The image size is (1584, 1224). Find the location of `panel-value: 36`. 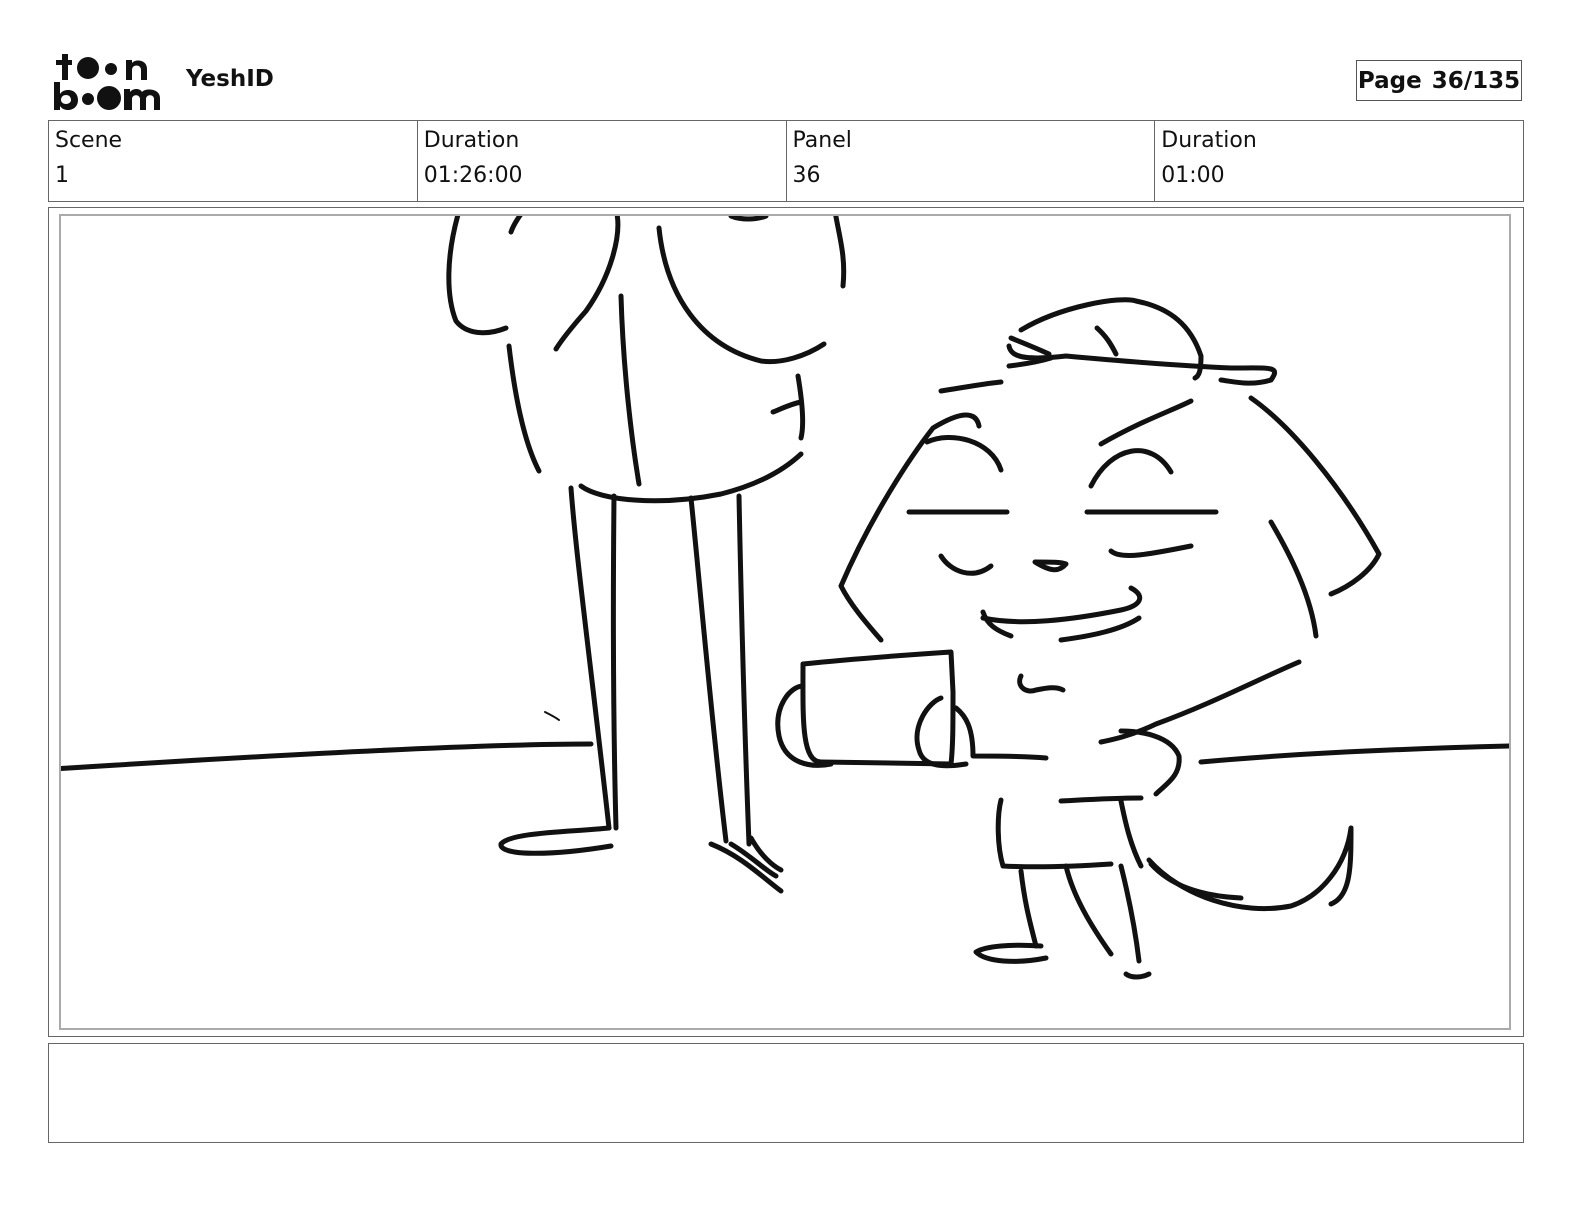

panel-value: 36 is located at coordinates (806, 175).